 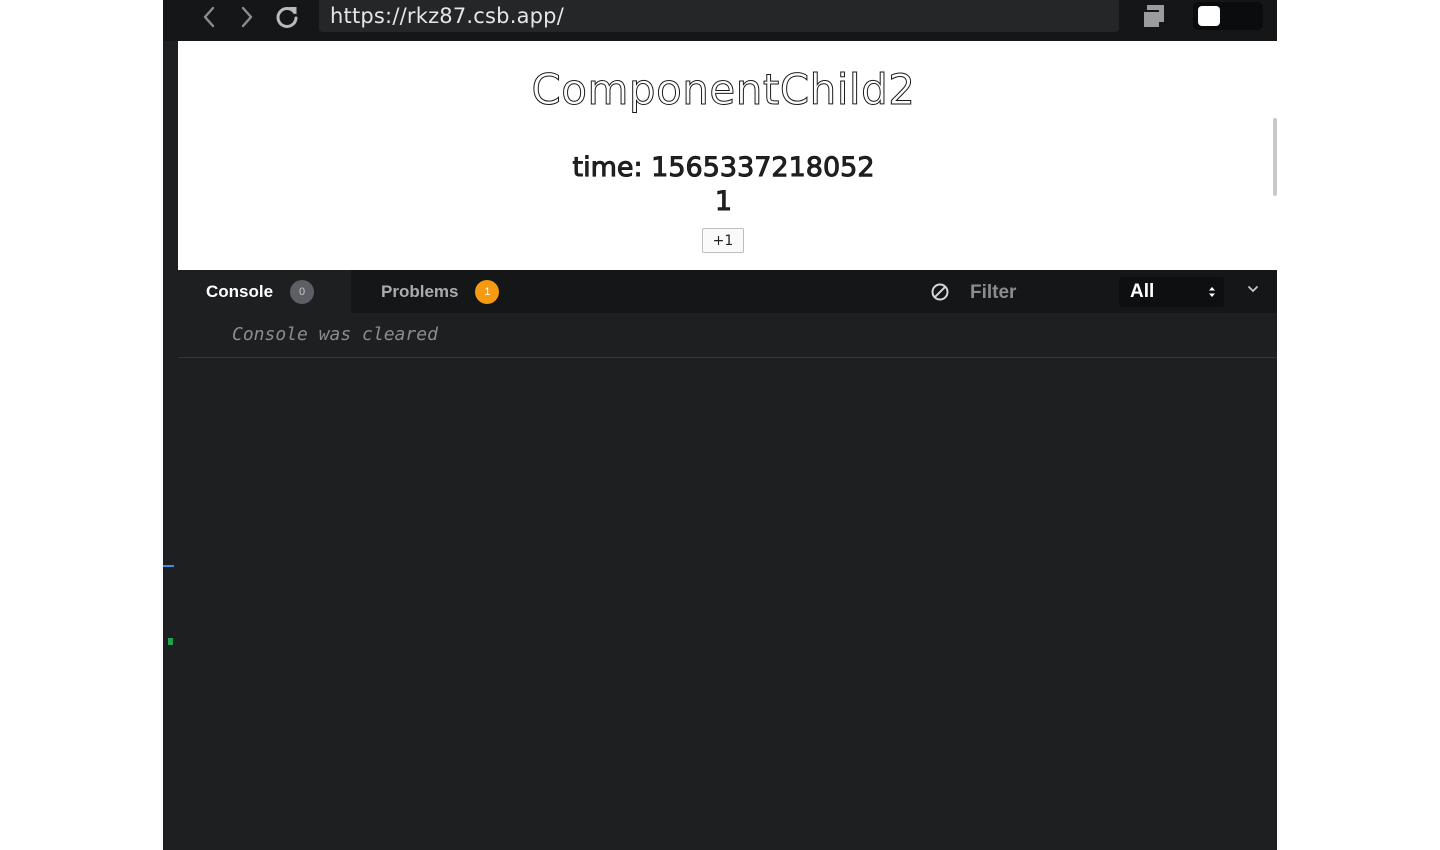 I want to click on chevron-down-icon, so click(x=1253, y=289).